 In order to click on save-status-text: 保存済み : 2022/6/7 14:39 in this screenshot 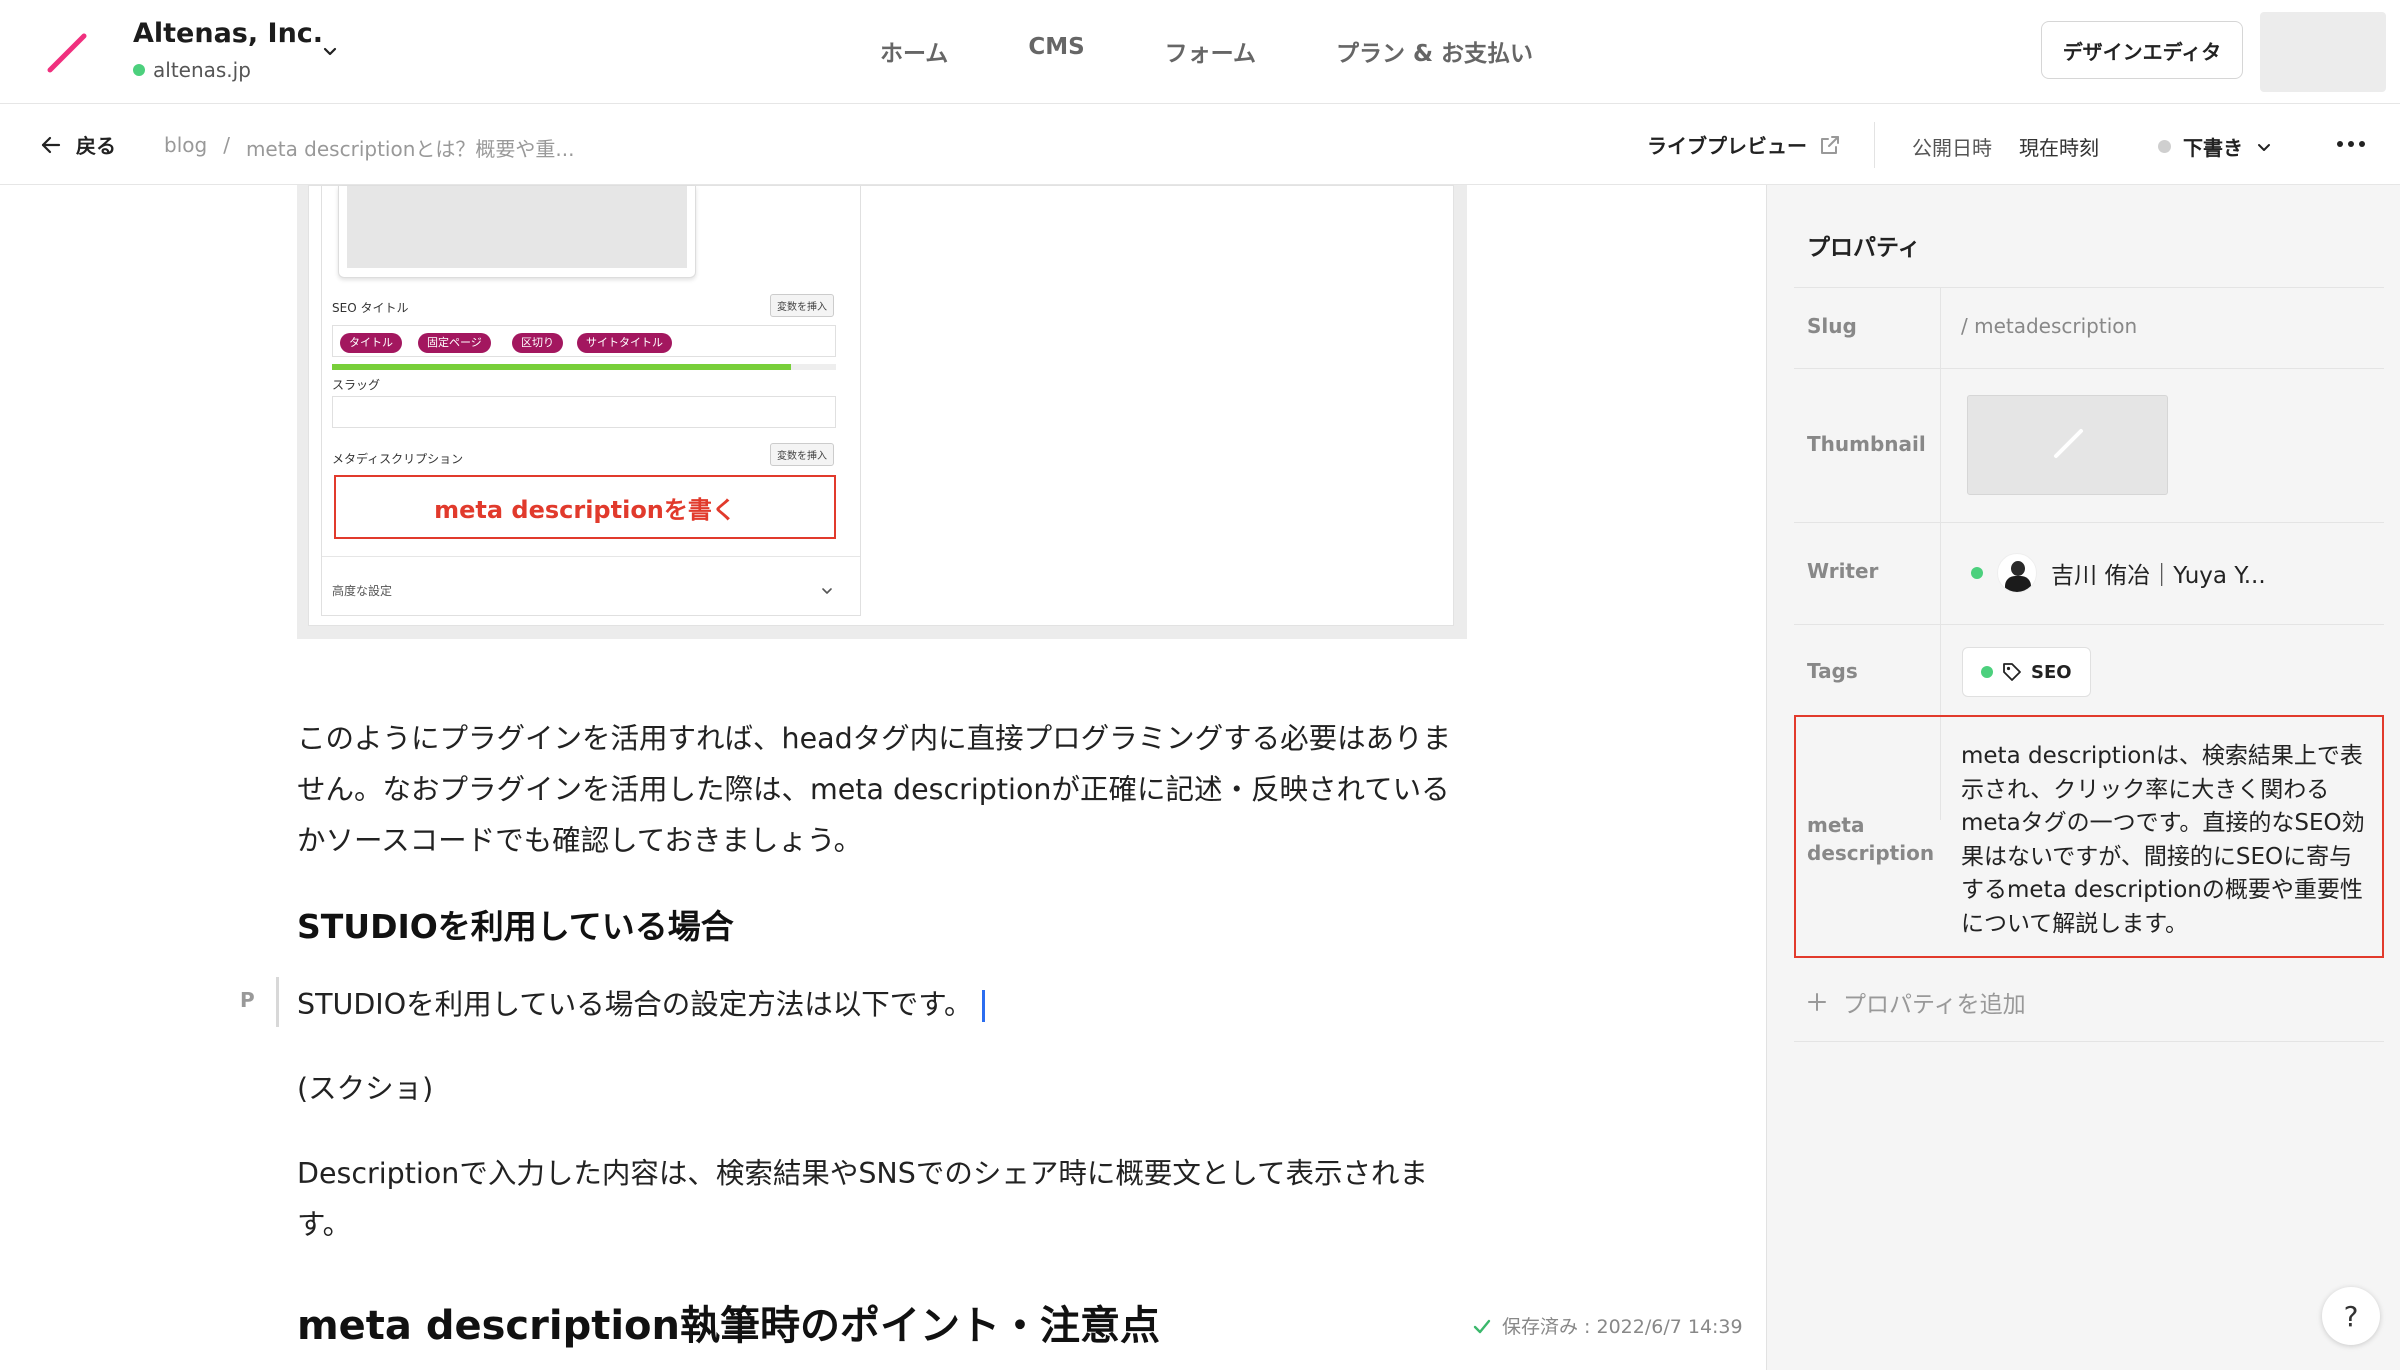, I will do `click(1622, 1327)`.